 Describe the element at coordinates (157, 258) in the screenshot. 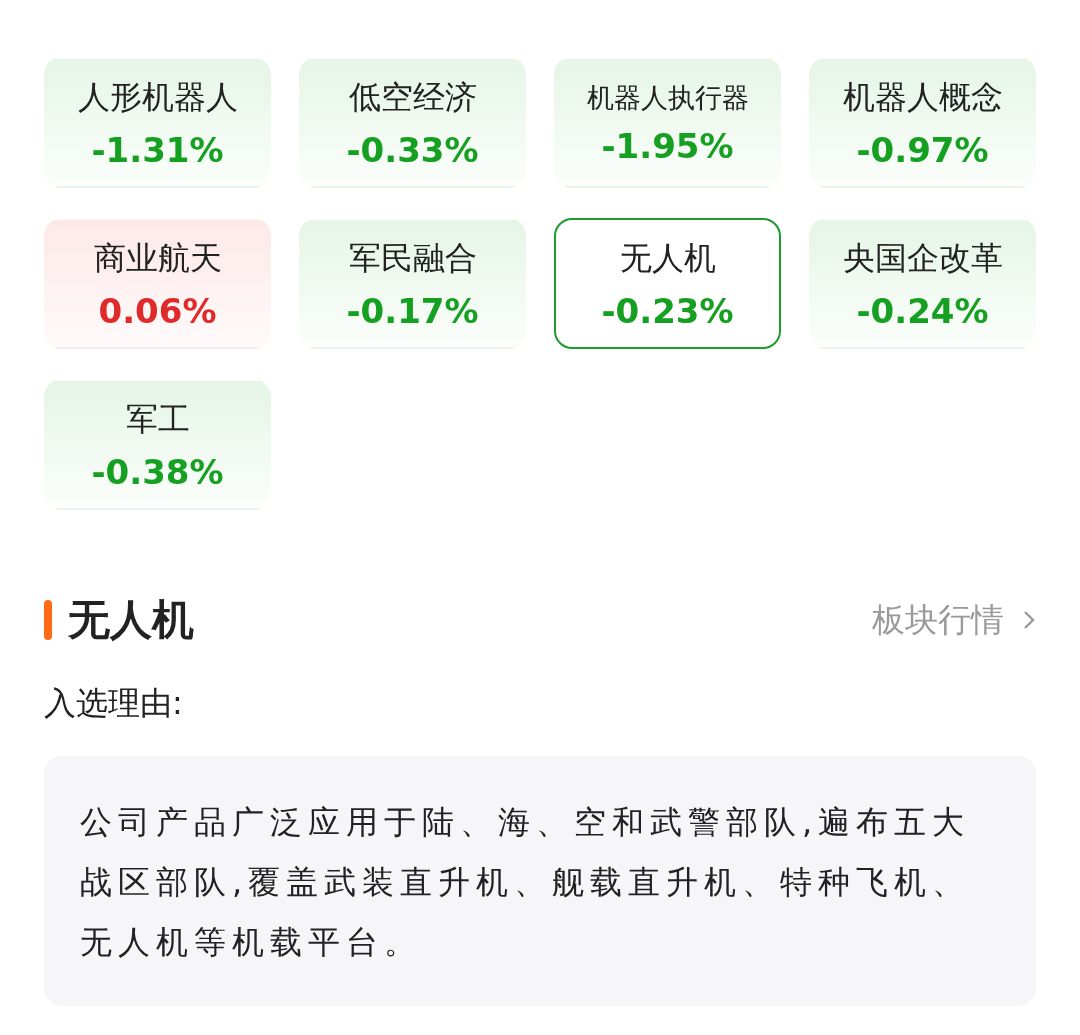

I see `sector-name: 商业航天` at that location.